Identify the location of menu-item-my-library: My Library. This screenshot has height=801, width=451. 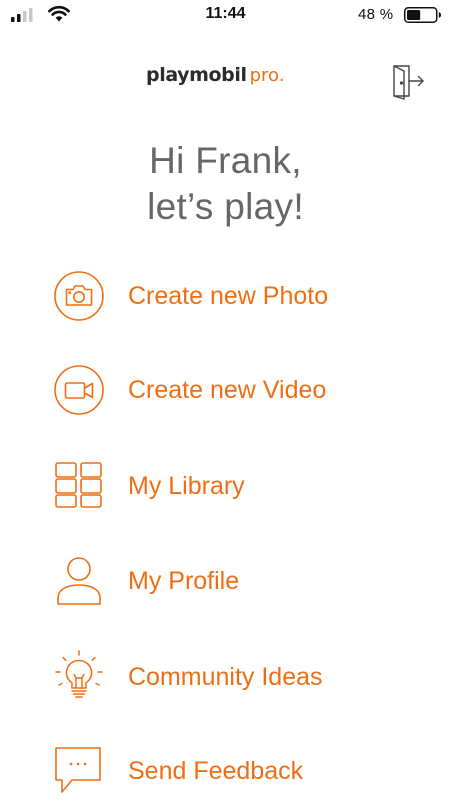
(230, 486).